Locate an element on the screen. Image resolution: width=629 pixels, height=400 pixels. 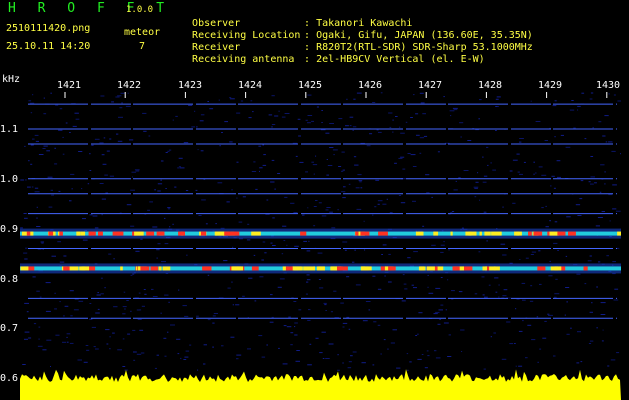
x-tick-label: 1427 is located at coordinates (430, 85).